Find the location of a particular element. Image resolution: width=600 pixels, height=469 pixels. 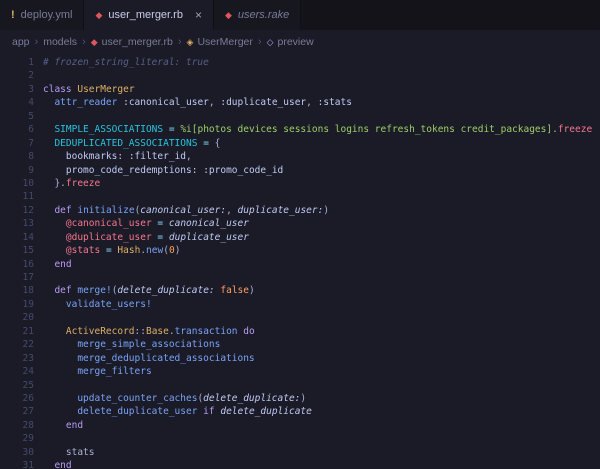

code-line: 8 bookmarks: :filter_id, is located at coordinates (300, 156).